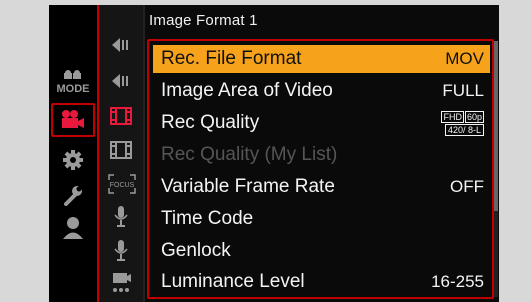 The image size is (531, 302). I want to click on menu-category-column: MODE, so click(73, 153).